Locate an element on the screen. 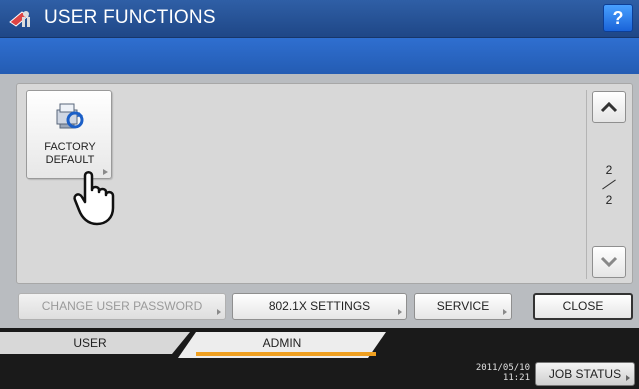 This screenshot has width=639, height=389. status-bar: 2011/05/10 11:21 JOB STATUS is located at coordinates (319, 373).